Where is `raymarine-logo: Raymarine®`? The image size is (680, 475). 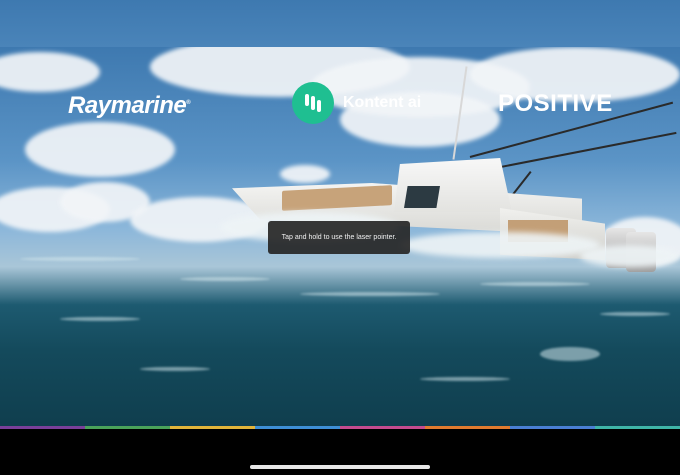
raymarine-logo: Raymarine® is located at coordinates (129, 106).